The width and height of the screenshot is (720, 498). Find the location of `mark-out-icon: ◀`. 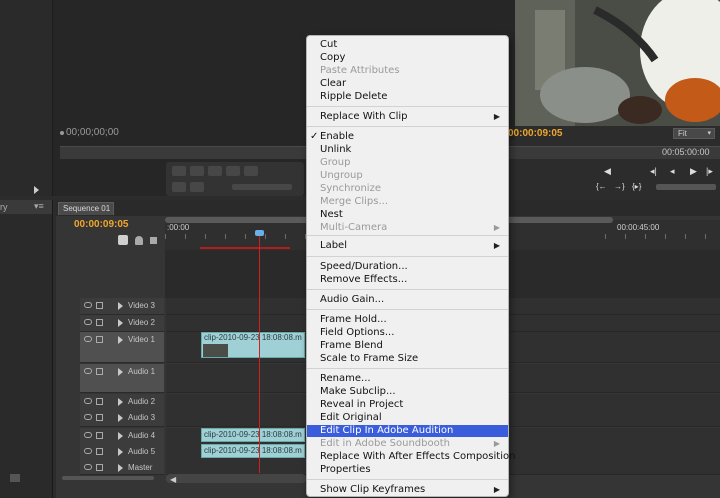

mark-out-icon: ◀ is located at coordinates (607, 171).